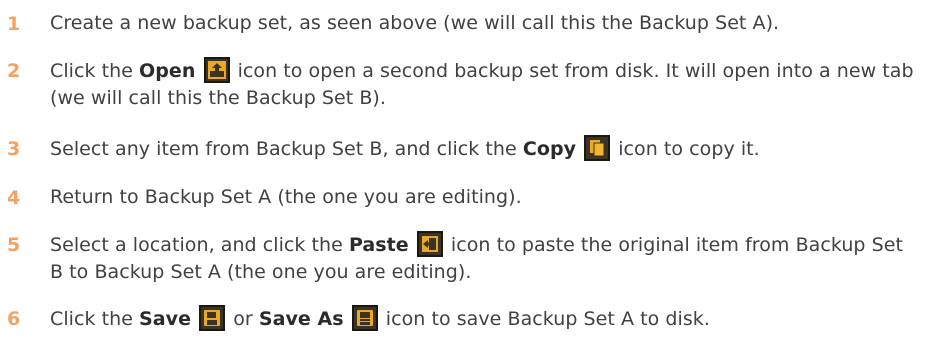  What do you see at coordinates (686, 149) in the screenshot?
I see `step-text-post: icon to copy it.` at bounding box center [686, 149].